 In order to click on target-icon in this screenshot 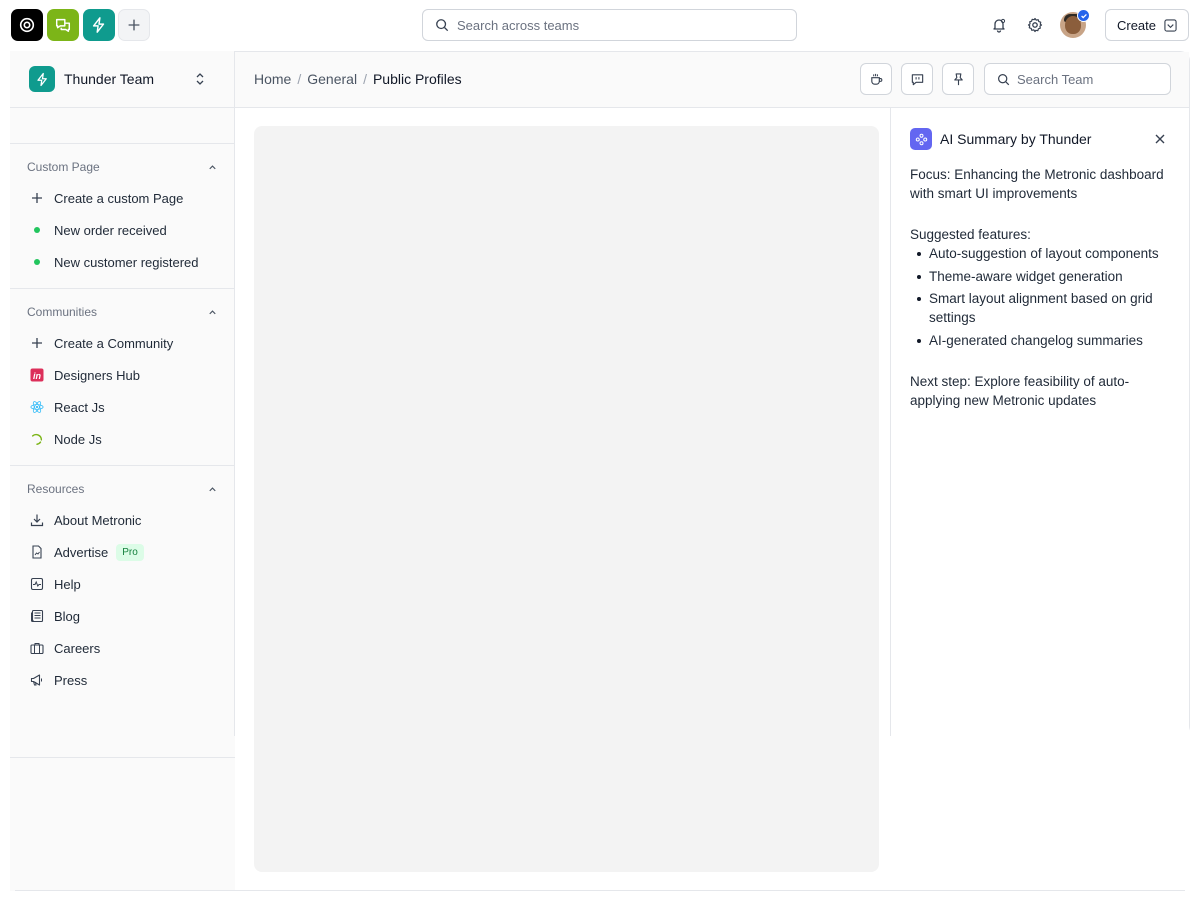, I will do `click(27, 25)`.